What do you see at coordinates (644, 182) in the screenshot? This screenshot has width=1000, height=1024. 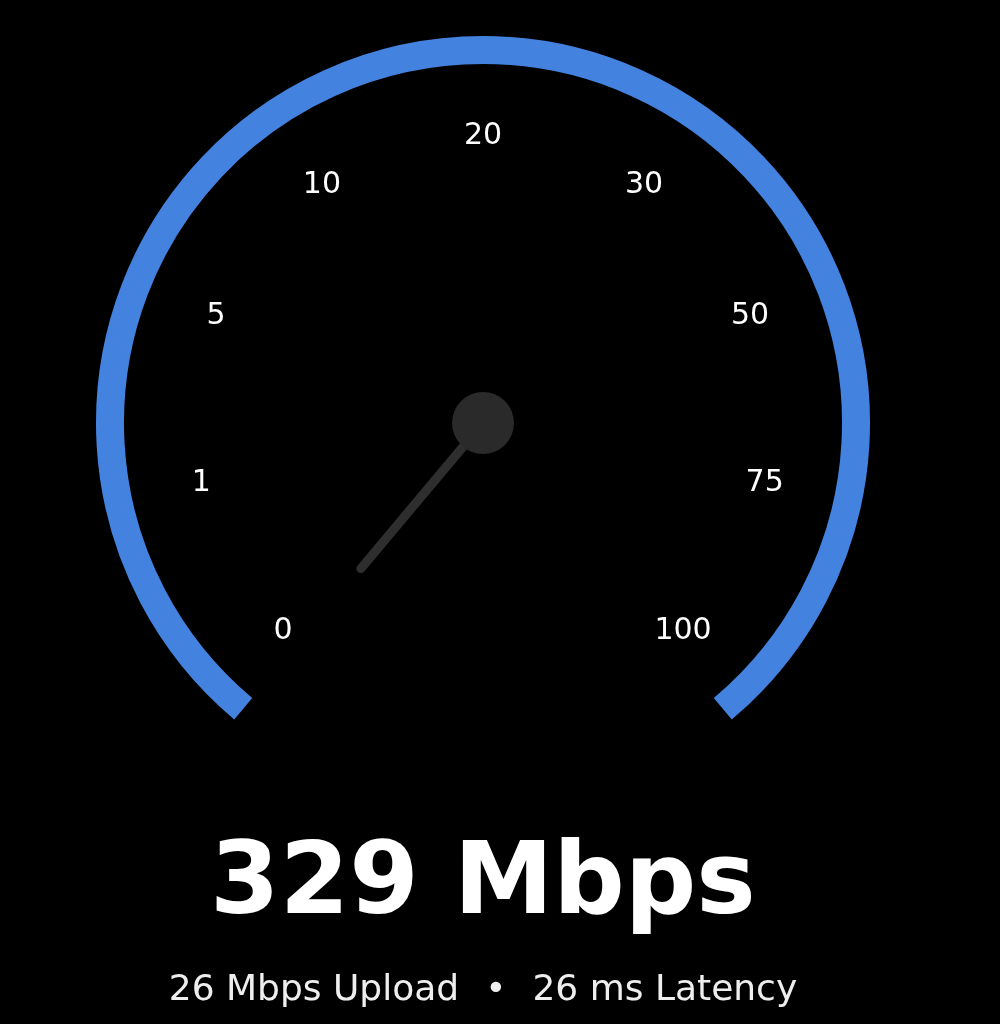 I see `scale-label: 30` at bounding box center [644, 182].